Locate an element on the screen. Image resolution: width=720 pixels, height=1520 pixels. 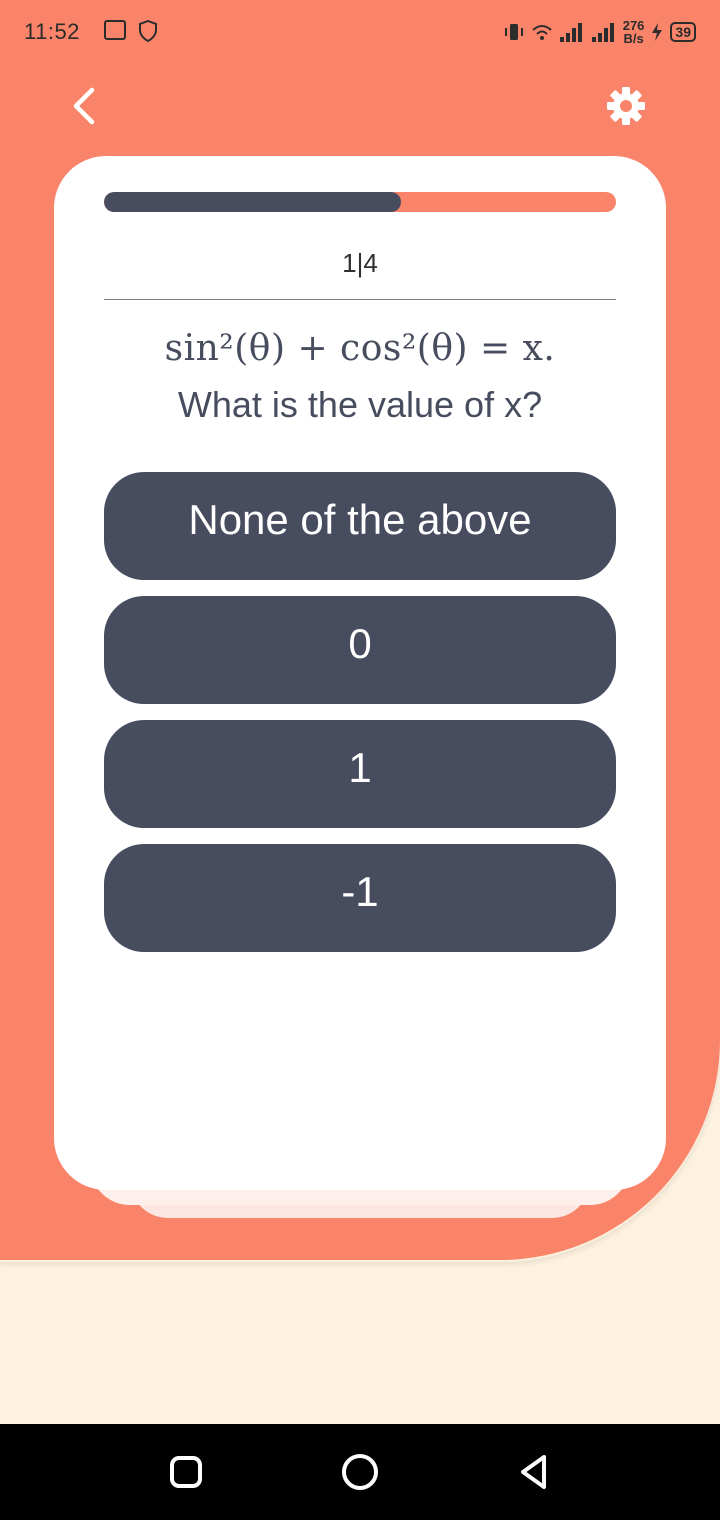
gear-icon is located at coordinates (626, 106).